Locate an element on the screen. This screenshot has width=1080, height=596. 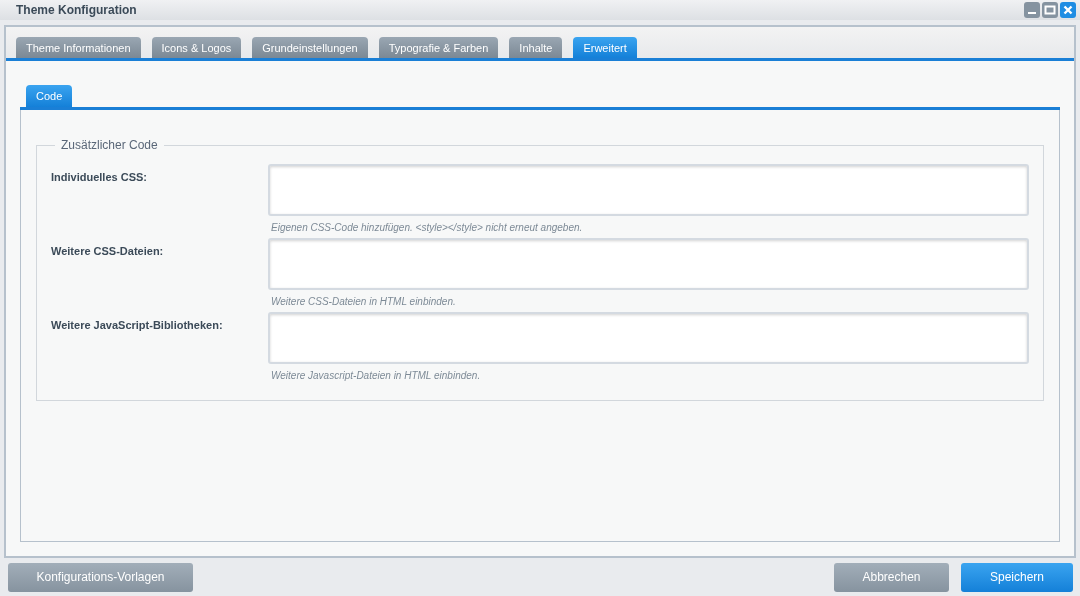
fieldset-legend: Zusätzlicher Code is located at coordinates (109, 145).